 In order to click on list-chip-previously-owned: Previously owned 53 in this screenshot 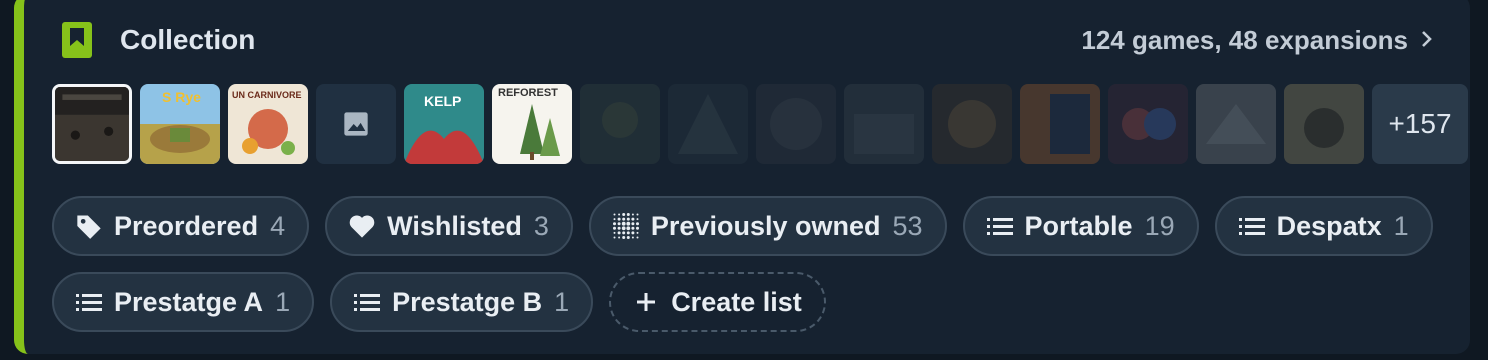, I will do `click(767, 226)`.